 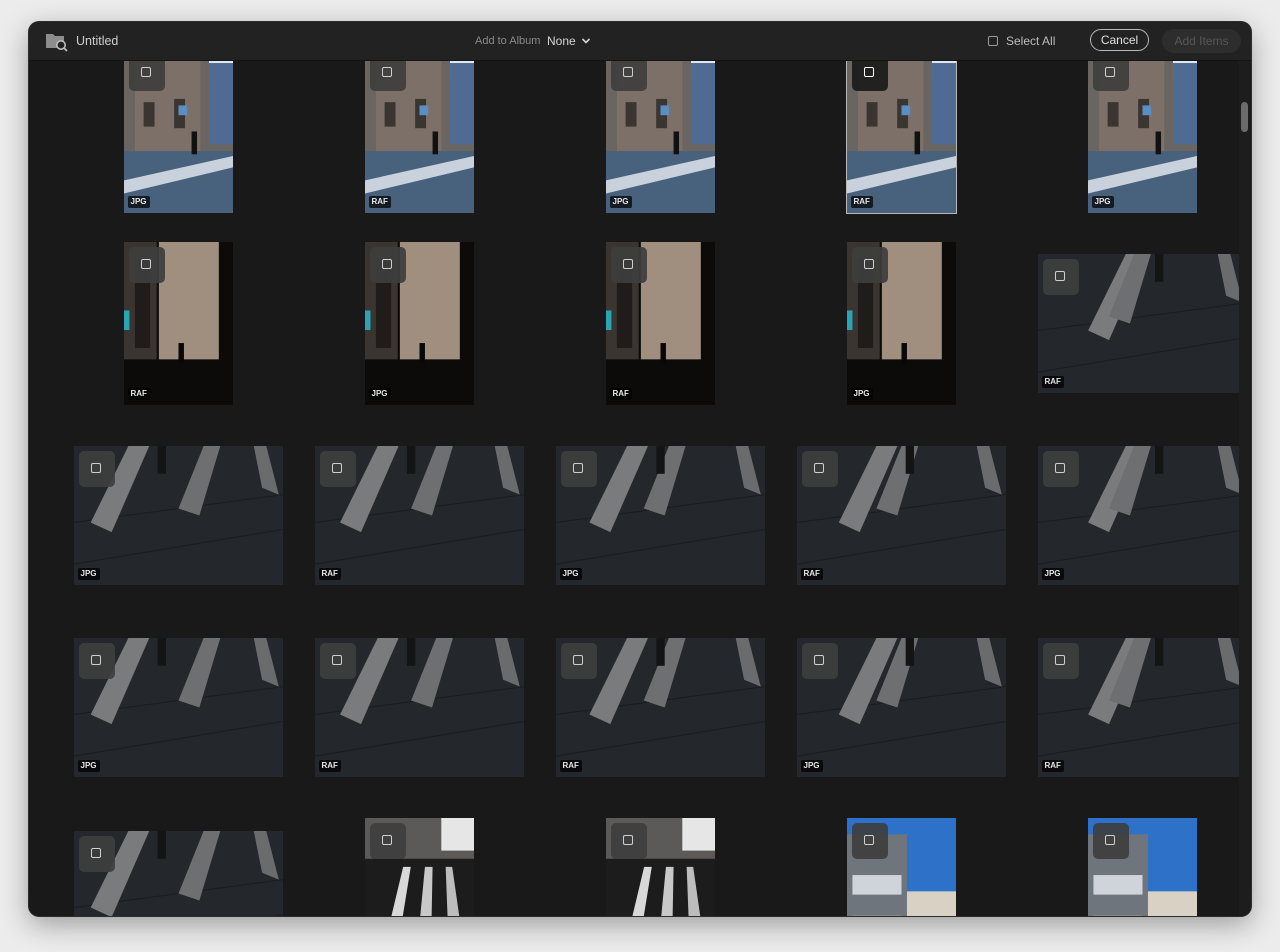 I want to click on chevron-down-icon, so click(x=585, y=41).